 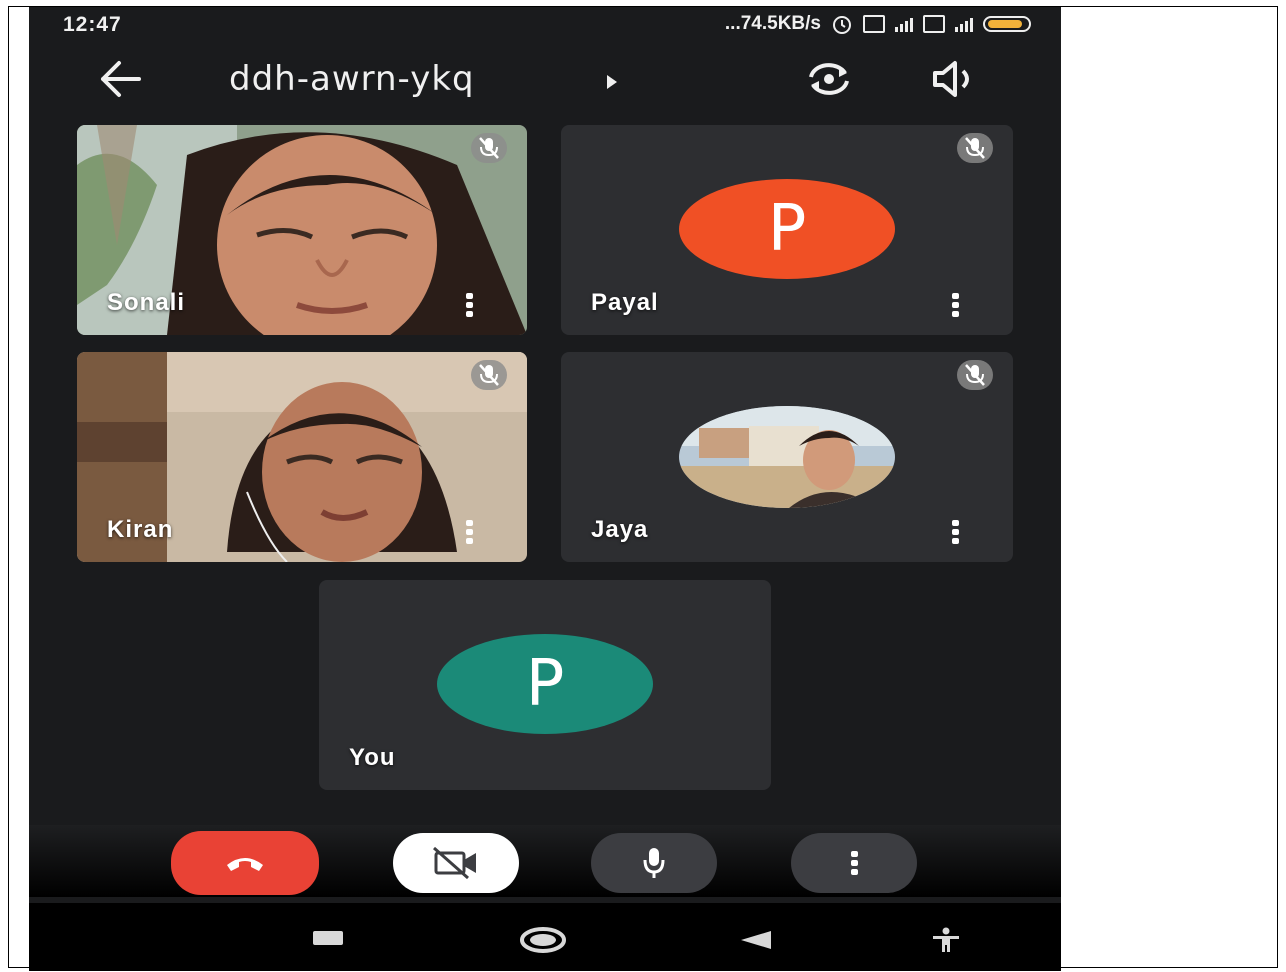 I want to click on meeting-code: ddh-awrn-ykq, so click(x=352, y=79).